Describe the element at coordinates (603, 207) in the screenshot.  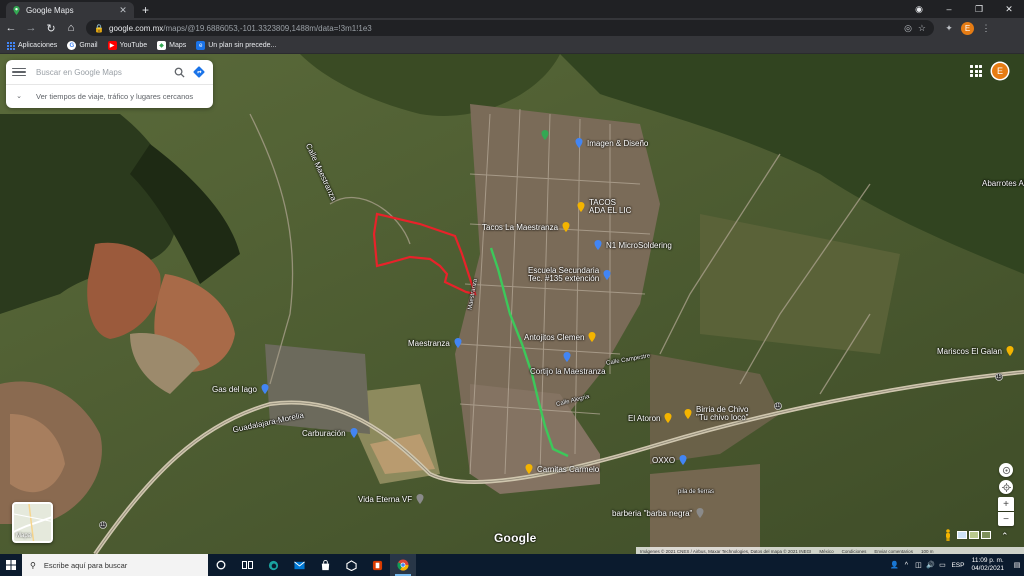
I see `poi-tacos-ada: TACOS ADA EL LIC` at that location.